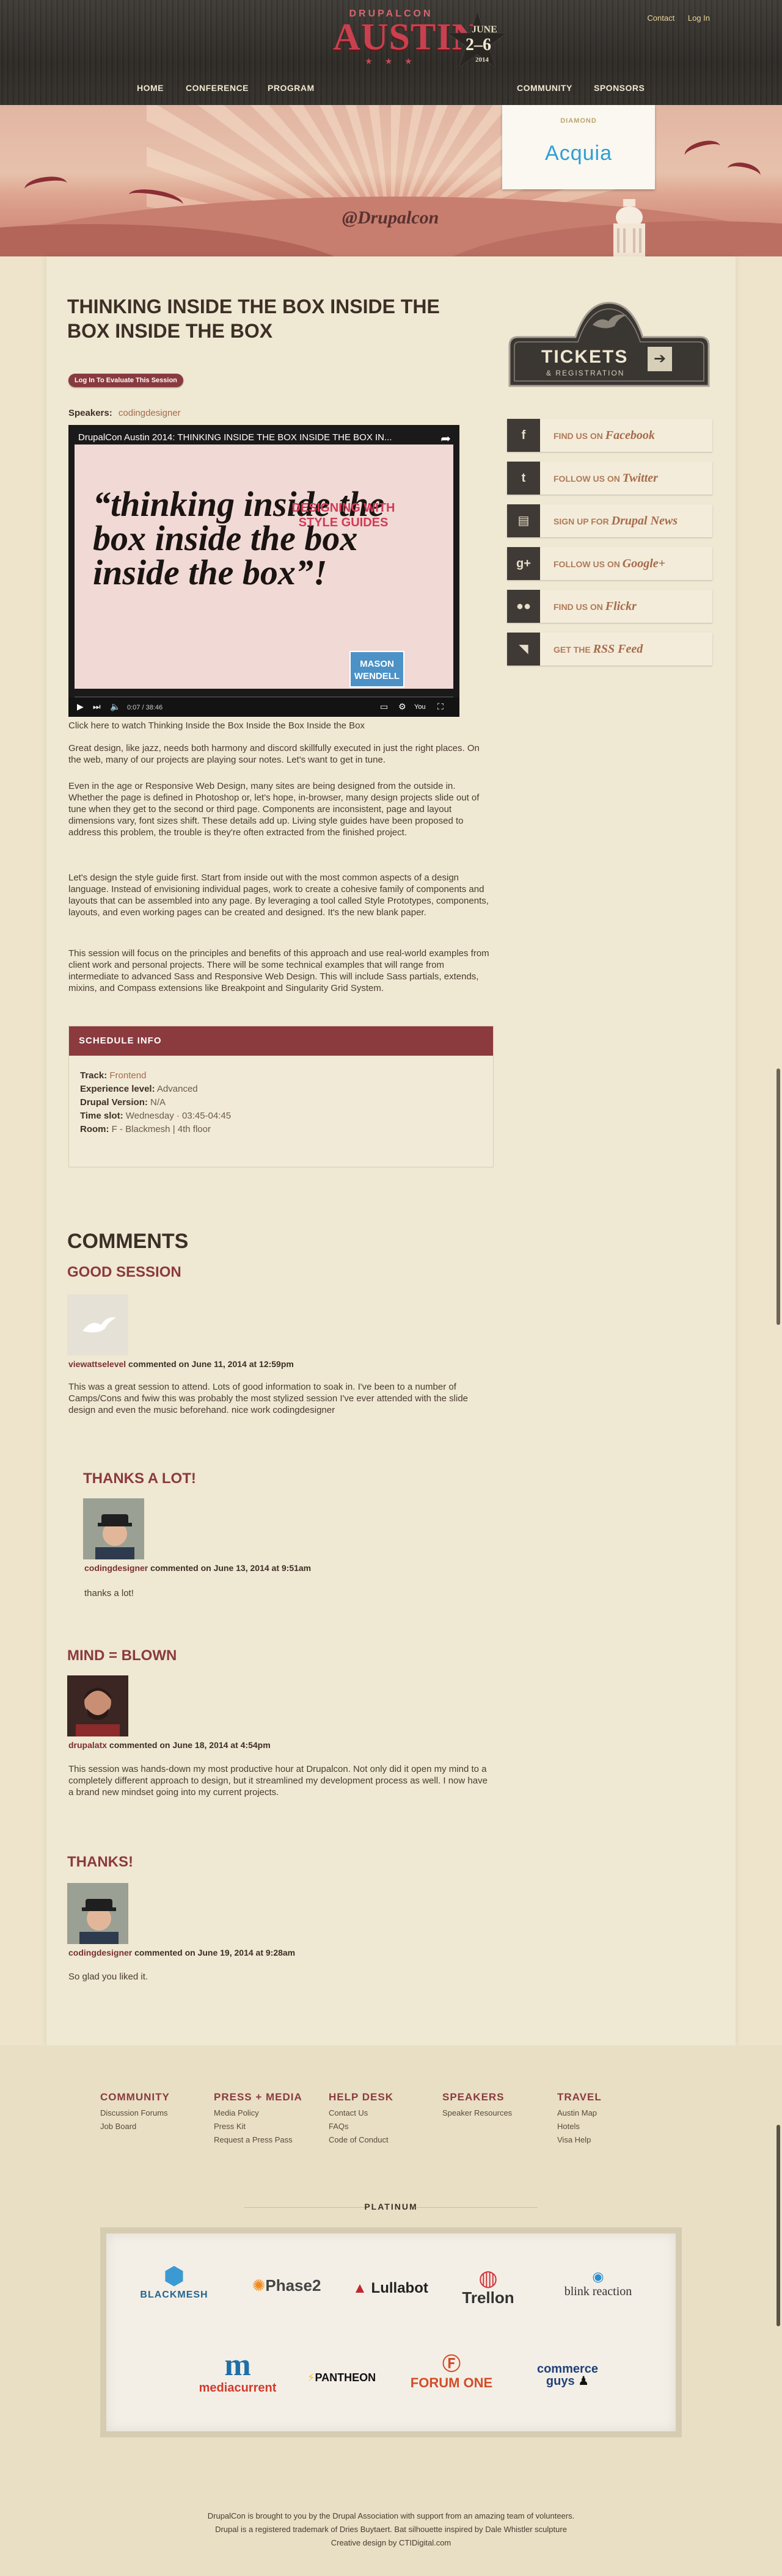  Describe the element at coordinates (391, 180) in the screenshot. I see `hero-banner: @Drupalcon DIAMOND Acquia` at that location.